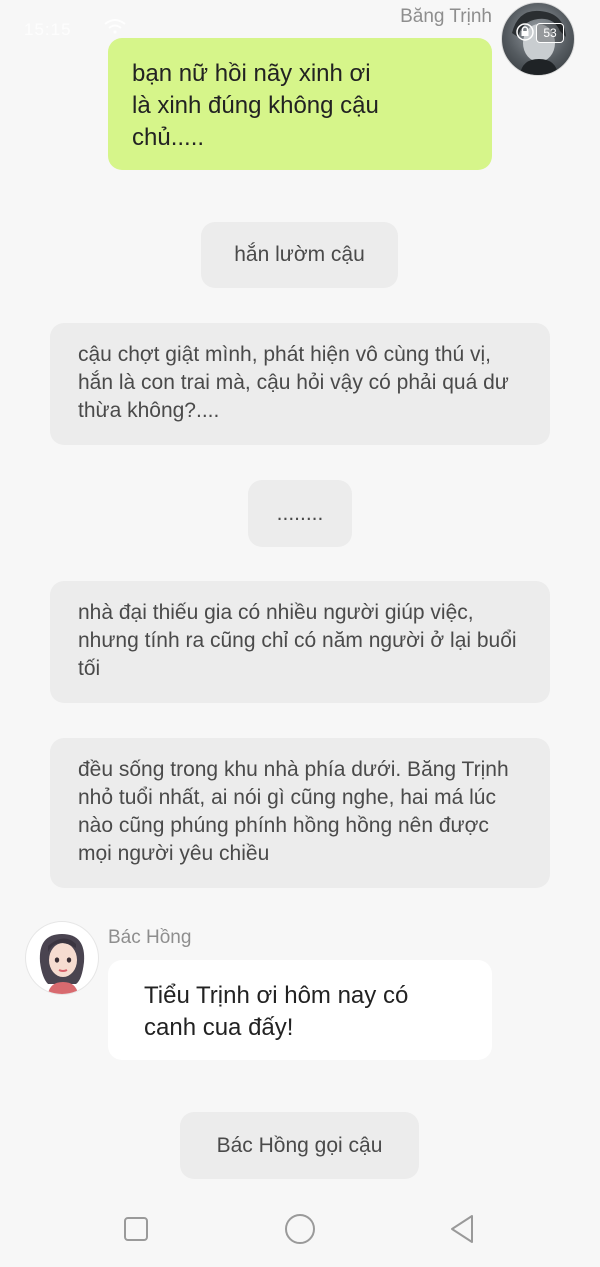 The height and width of the screenshot is (1267, 600). I want to click on woman-portrait-icon, so click(62, 964).